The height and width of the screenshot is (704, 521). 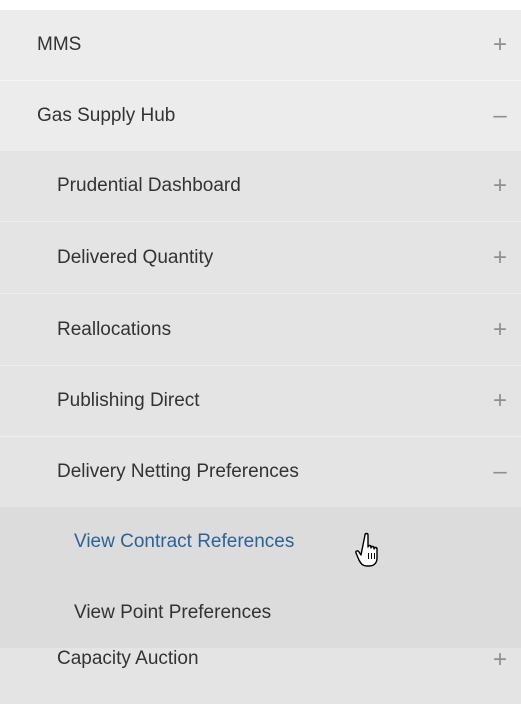 What do you see at coordinates (128, 658) in the screenshot?
I see `menu-item-label: Capacity Auction` at bounding box center [128, 658].